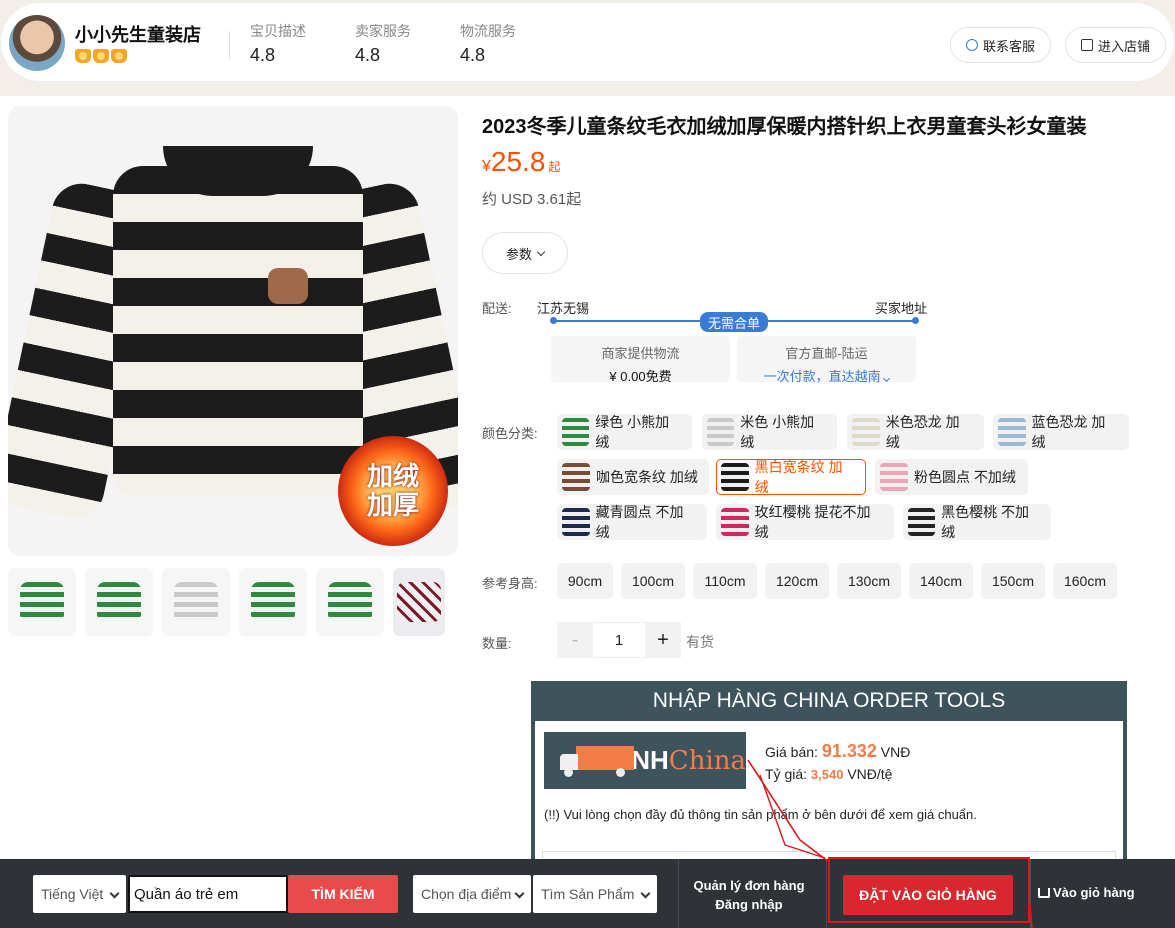 The height and width of the screenshot is (928, 1175). What do you see at coordinates (798, 477) in the screenshot?
I see `color-option-label: 黑白宽条纹 加绒` at bounding box center [798, 477].